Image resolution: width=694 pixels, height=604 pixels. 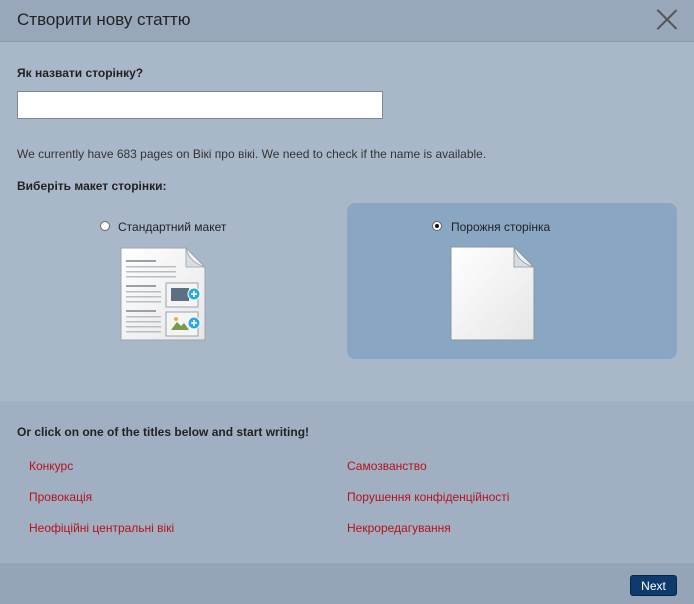 What do you see at coordinates (347, 21) in the screenshot?
I see `dialog-titlebar: Створити нову статтю` at bounding box center [347, 21].